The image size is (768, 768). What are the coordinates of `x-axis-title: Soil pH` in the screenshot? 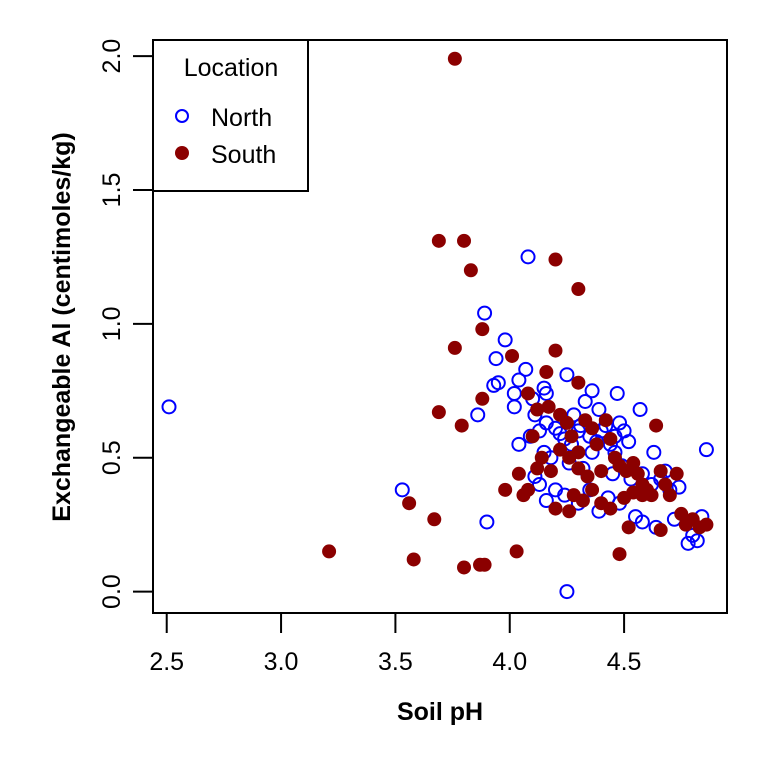 It's located at (440, 712).